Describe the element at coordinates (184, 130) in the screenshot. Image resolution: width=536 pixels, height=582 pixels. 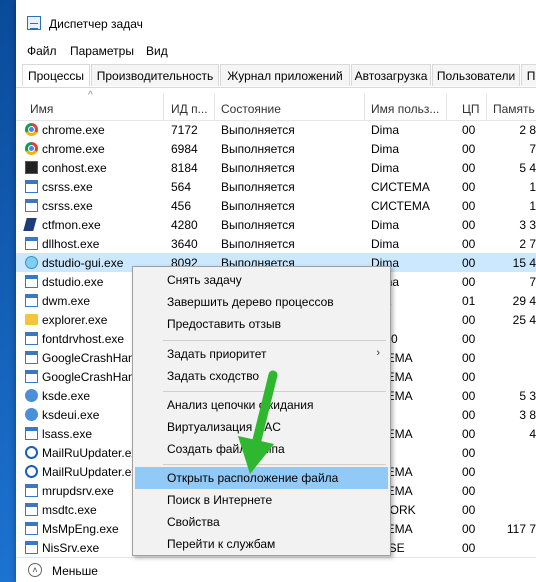
I see `process-pid: 7172` at that location.